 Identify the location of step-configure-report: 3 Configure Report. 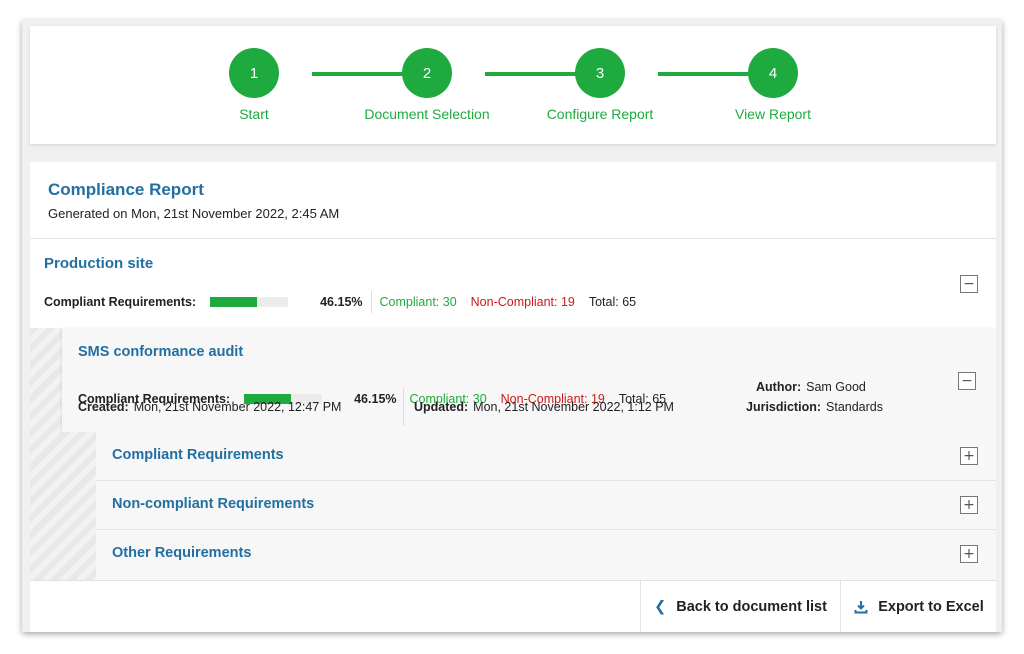
(600, 85).